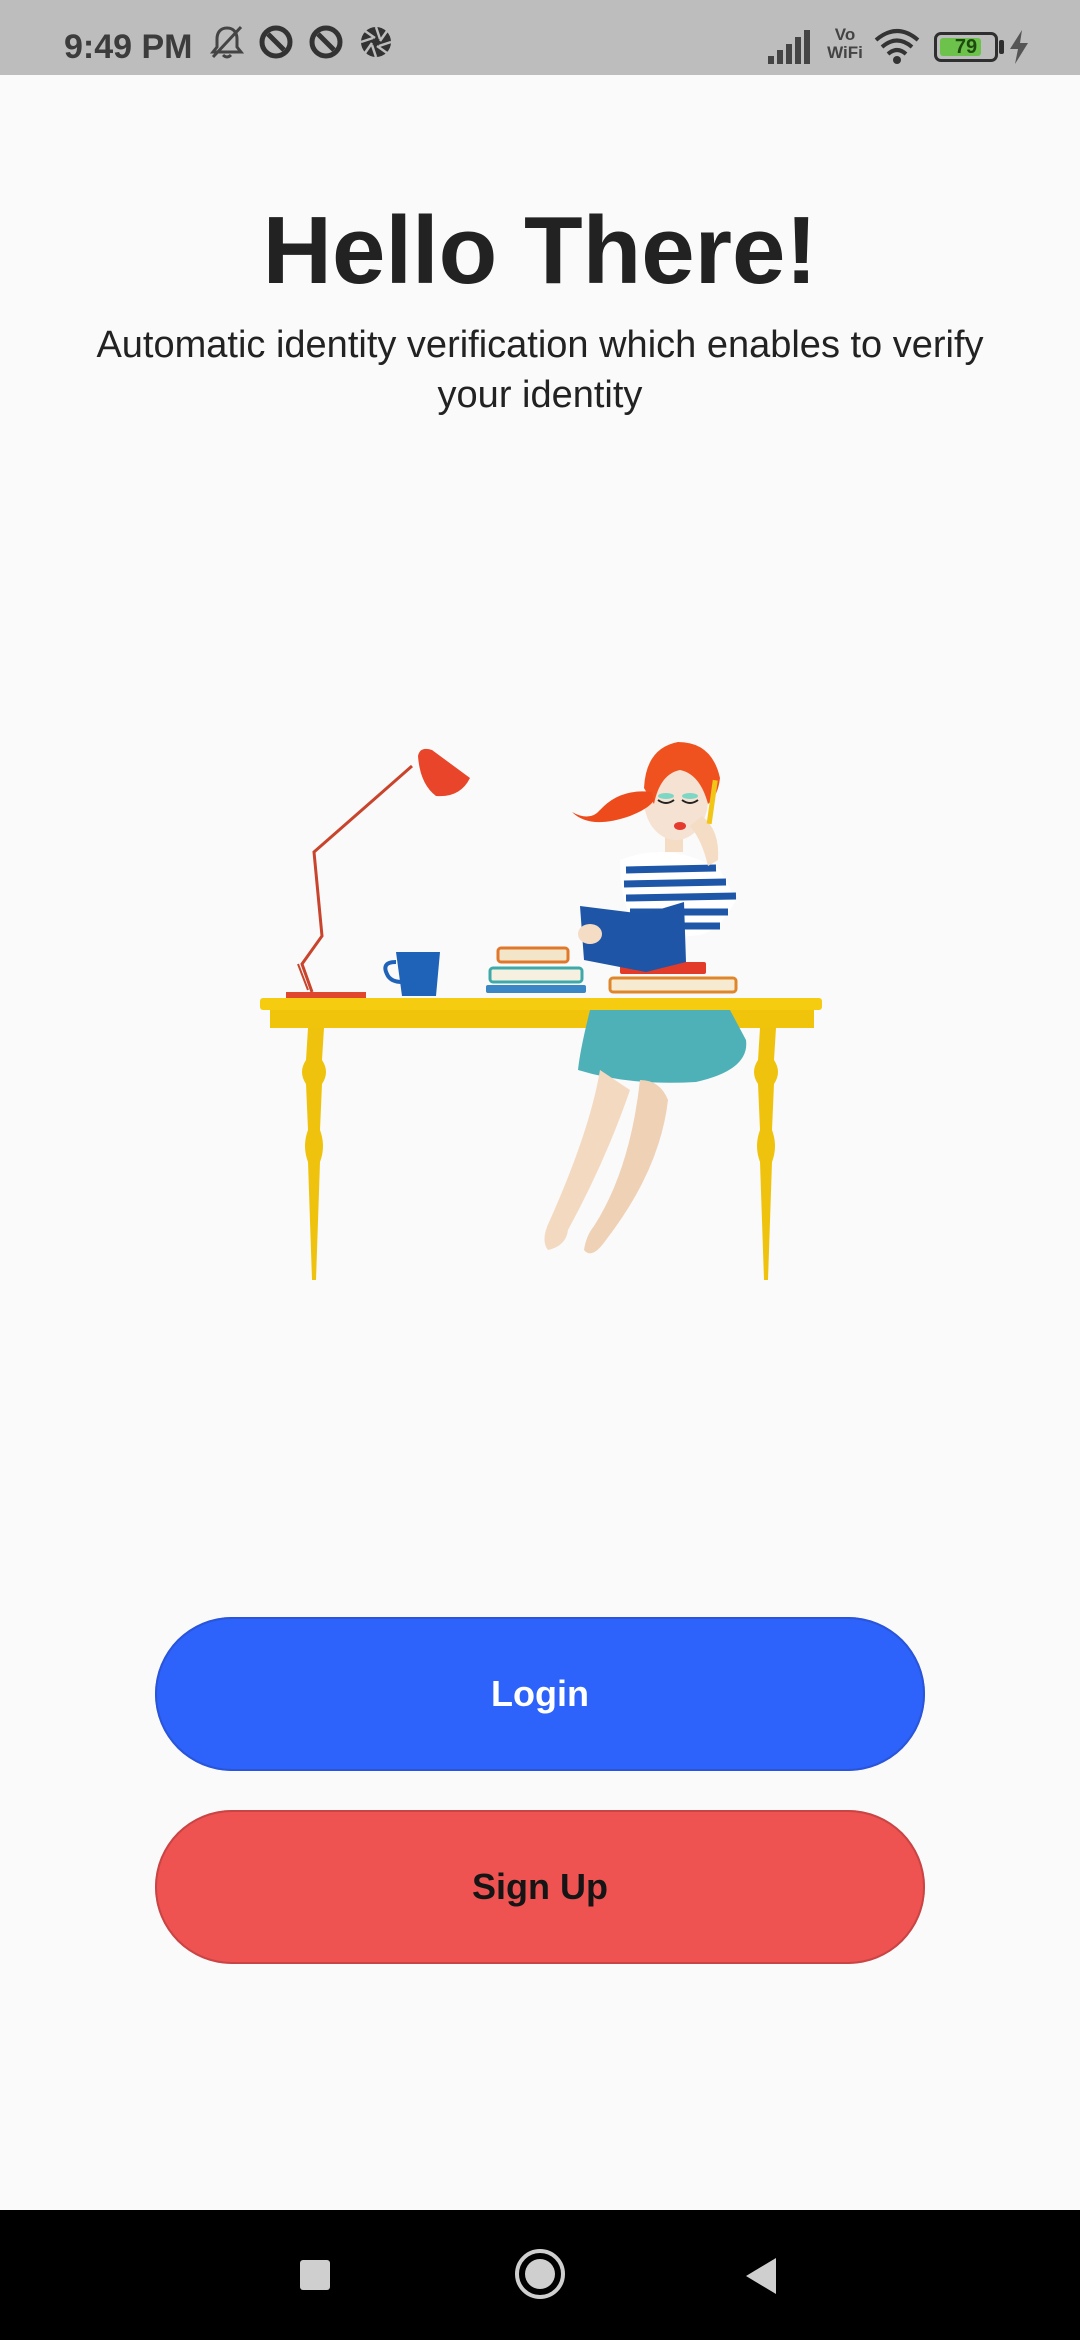 Image resolution: width=1080 pixels, height=2340 pixels. I want to click on system-nav-bar, so click(540, 2275).